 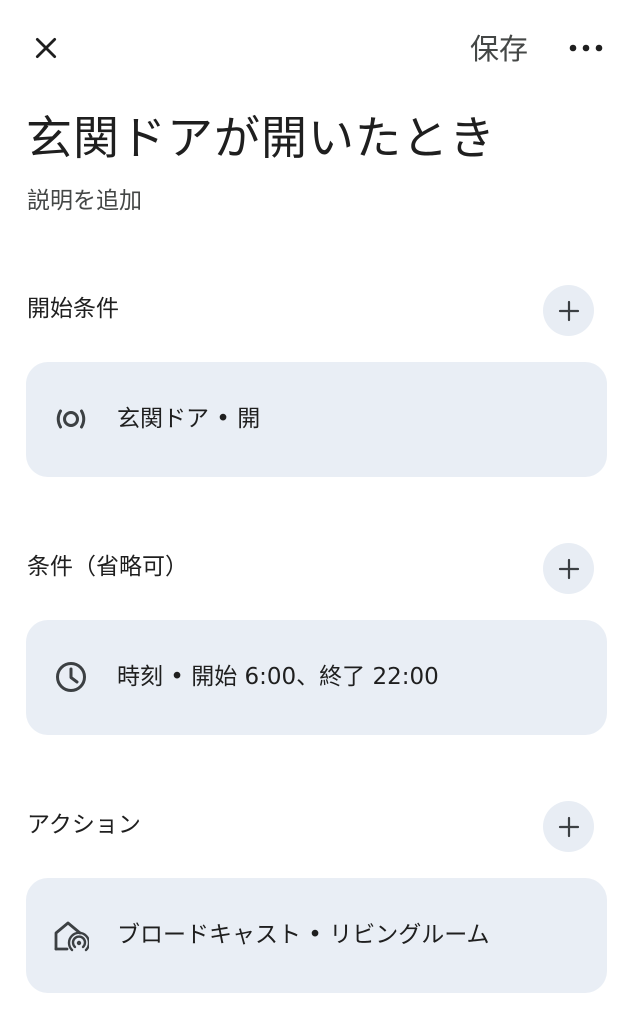 I want to click on close-icon, so click(x=46, y=48).